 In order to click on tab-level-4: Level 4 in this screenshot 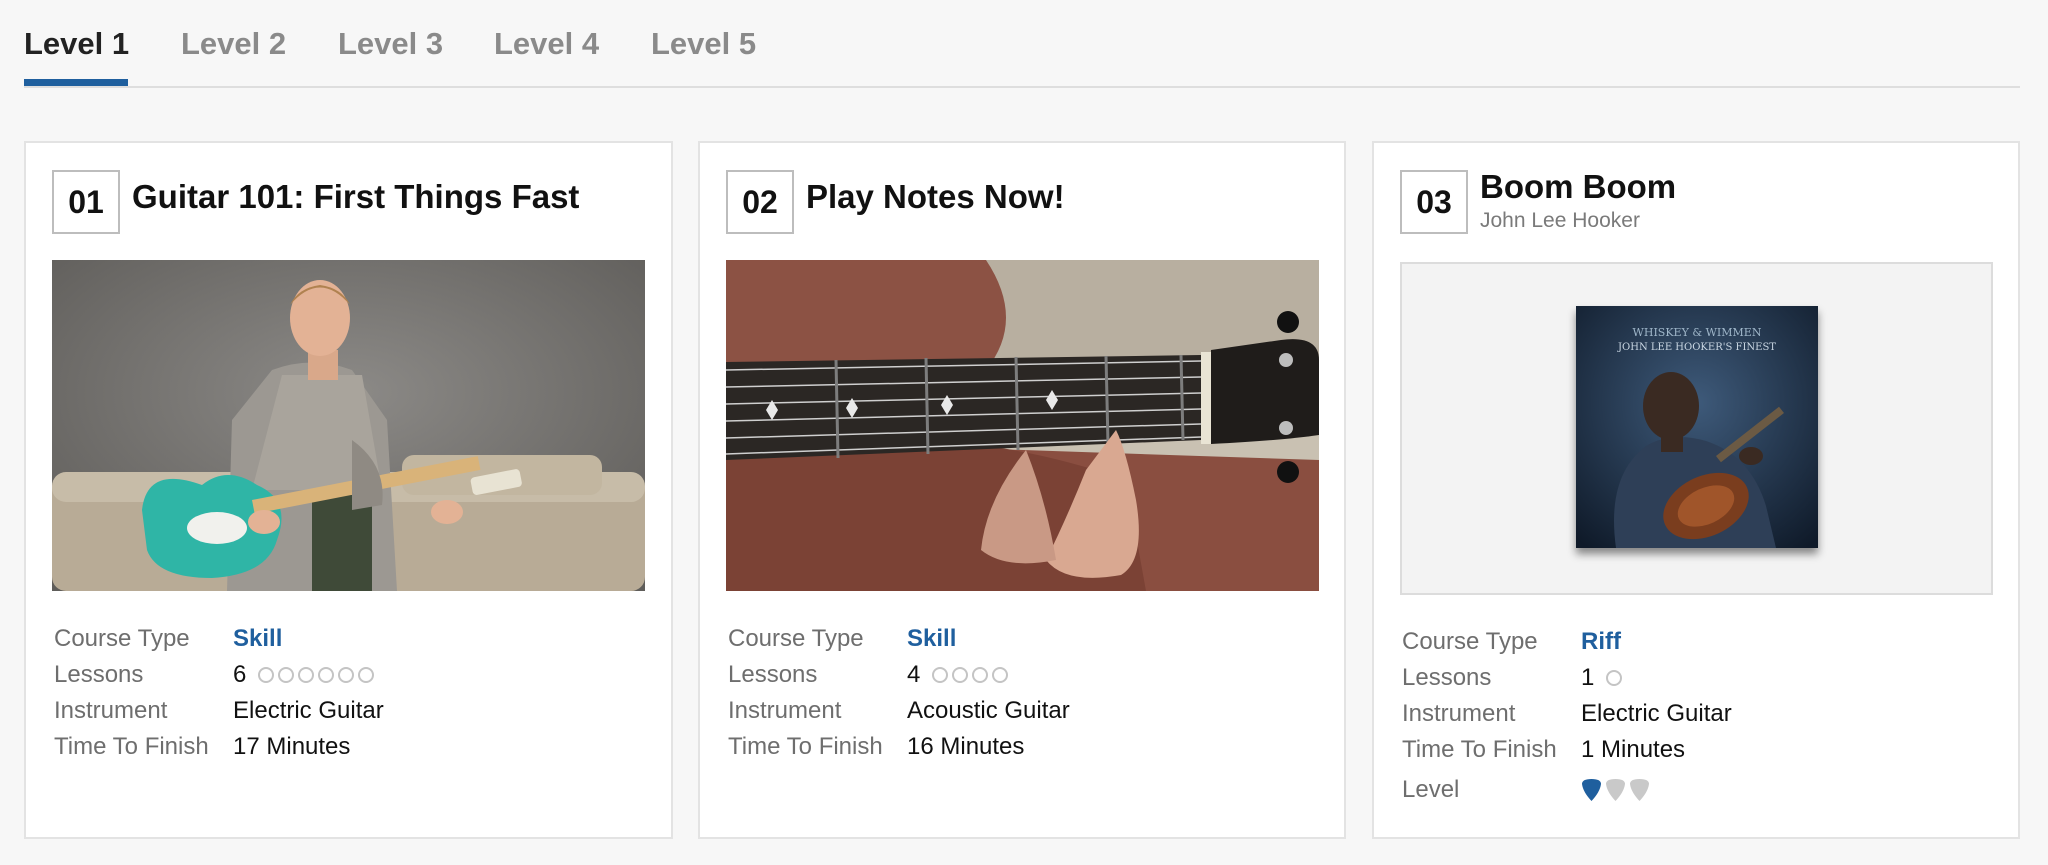, I will do `click(546, 44)`.